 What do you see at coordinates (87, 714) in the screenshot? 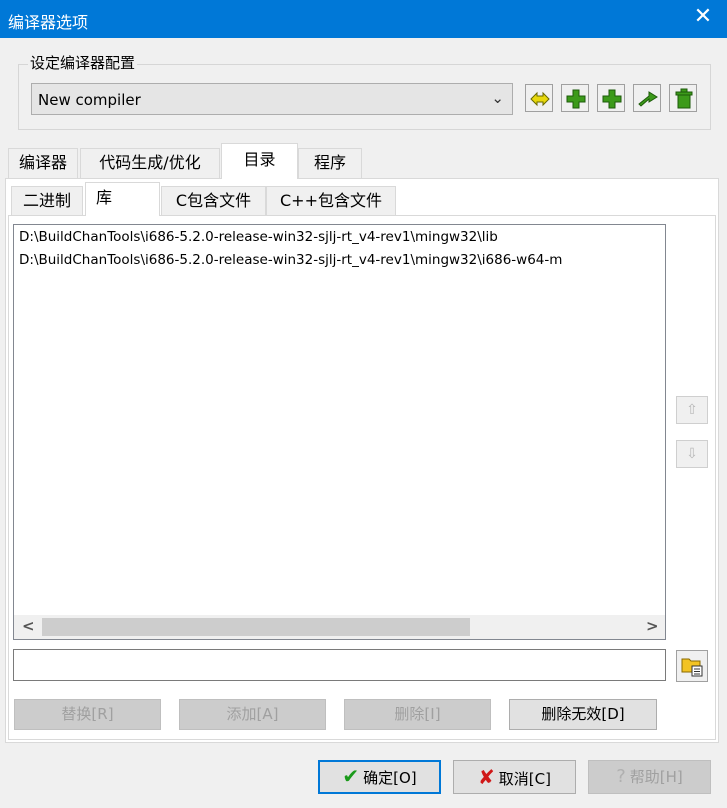
I see `replace-button: 替换[R]` at bounding box center [87, 714].